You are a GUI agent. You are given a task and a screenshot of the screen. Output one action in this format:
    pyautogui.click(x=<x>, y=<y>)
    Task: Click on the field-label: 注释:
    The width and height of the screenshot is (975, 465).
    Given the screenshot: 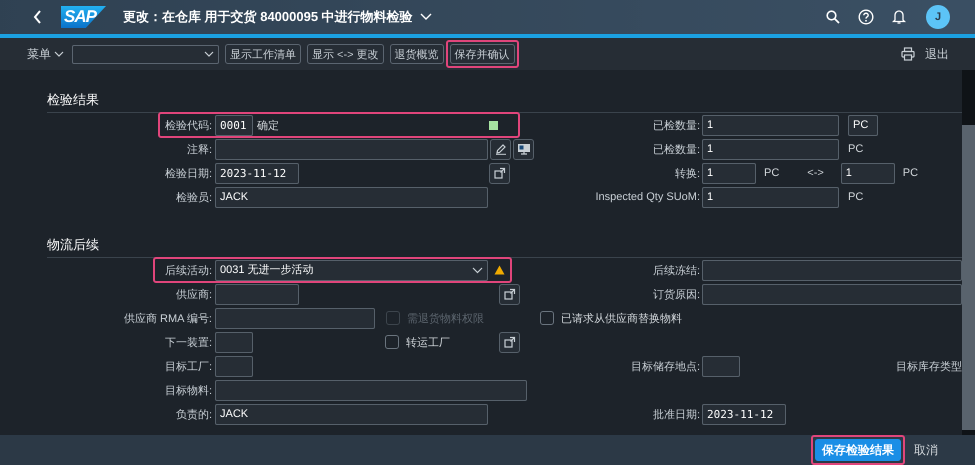 What is the action you would take?
    pyautogui.click(x=199, y=150)
    